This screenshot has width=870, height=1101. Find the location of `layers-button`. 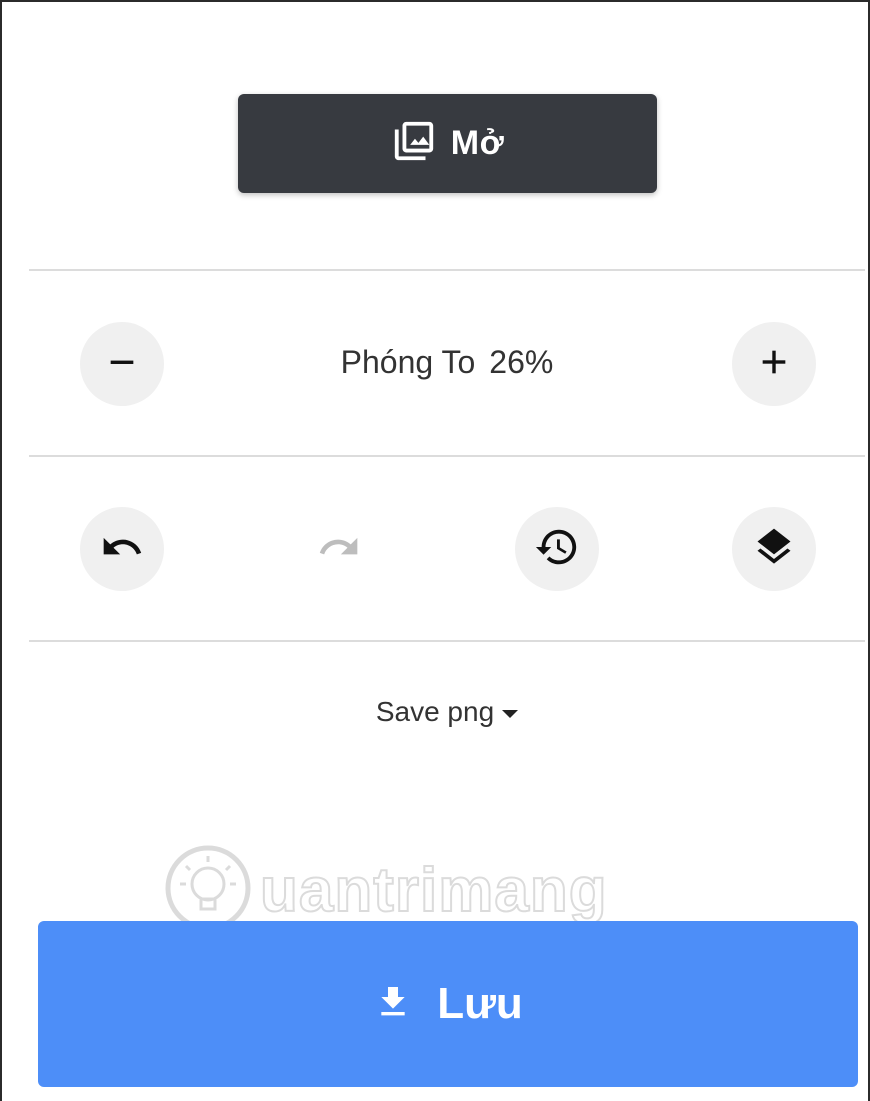

layers-button is located at coordinates (774, 549).